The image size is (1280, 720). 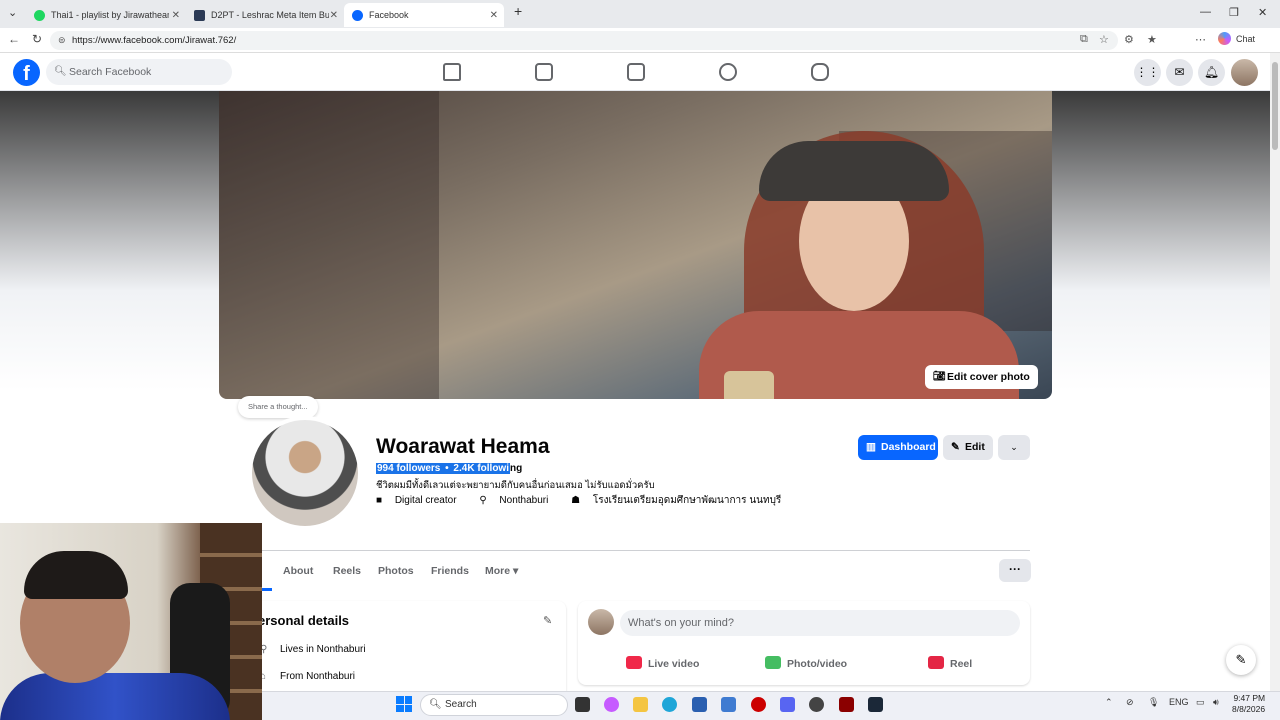 What do you see at coordinates (110, 15) in the screenshot?
I see `tab-label: Thai1 - playlist by Jirawatheama | S` at bounding box center [110, 15].